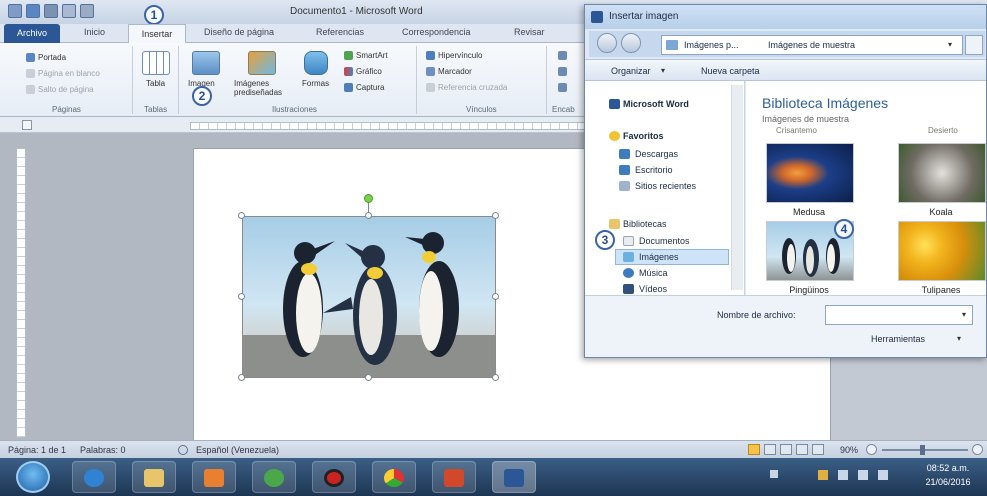 The width and height of the screenshot is (987, 496). I want to click on nav-scrollbar, so click(737, 187).